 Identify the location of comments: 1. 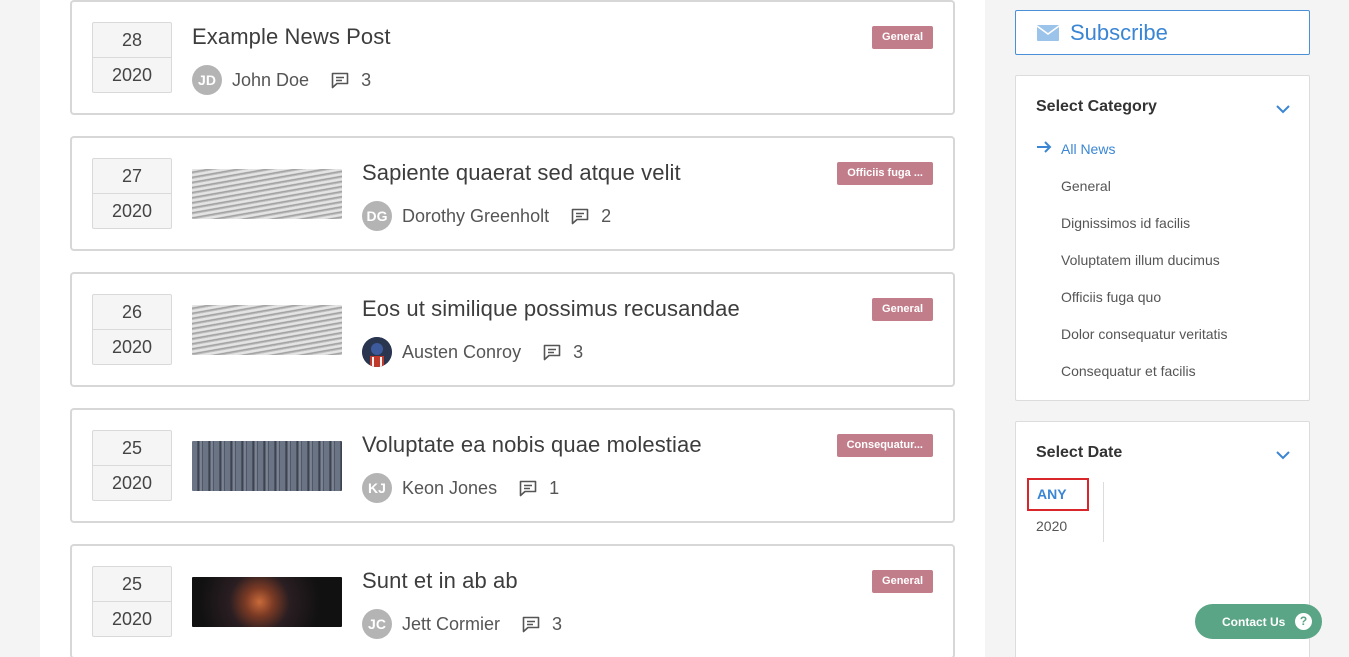
(539, 488).